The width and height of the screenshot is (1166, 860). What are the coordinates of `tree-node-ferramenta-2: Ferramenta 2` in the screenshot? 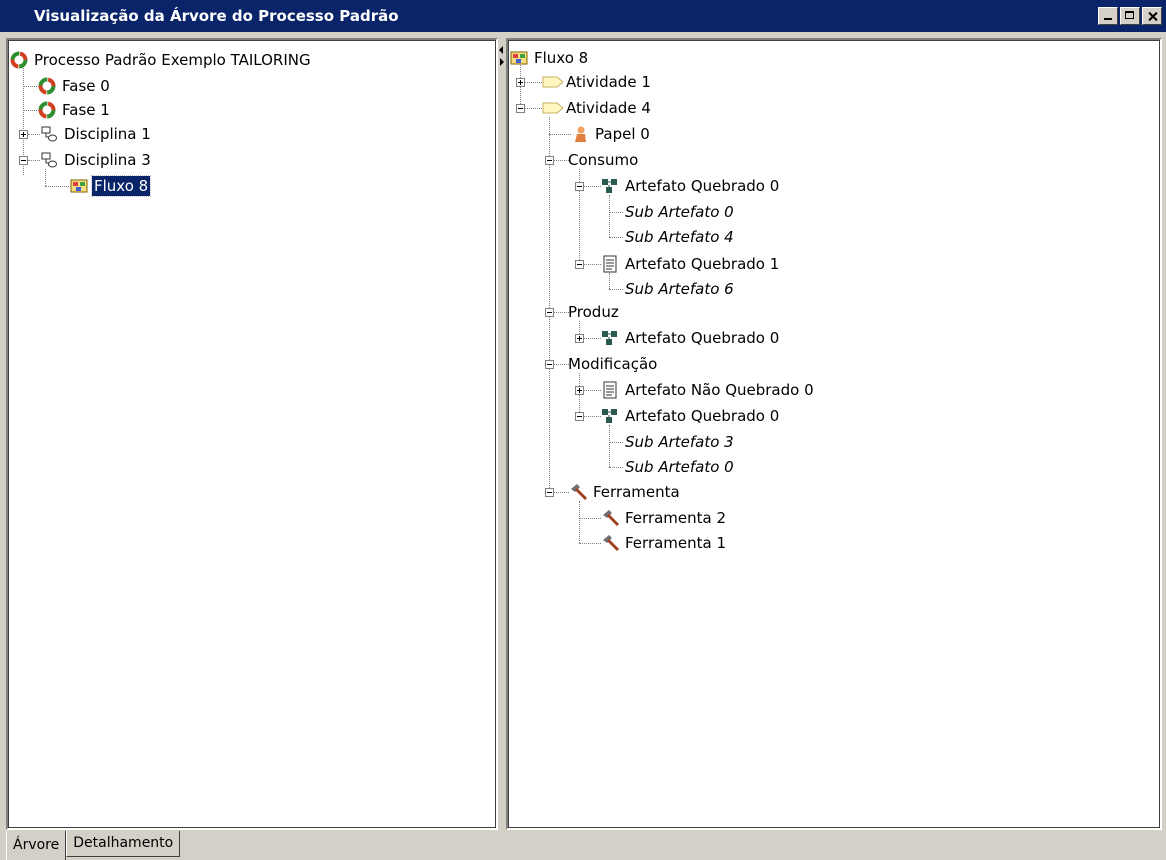 It's located at (664, 518).